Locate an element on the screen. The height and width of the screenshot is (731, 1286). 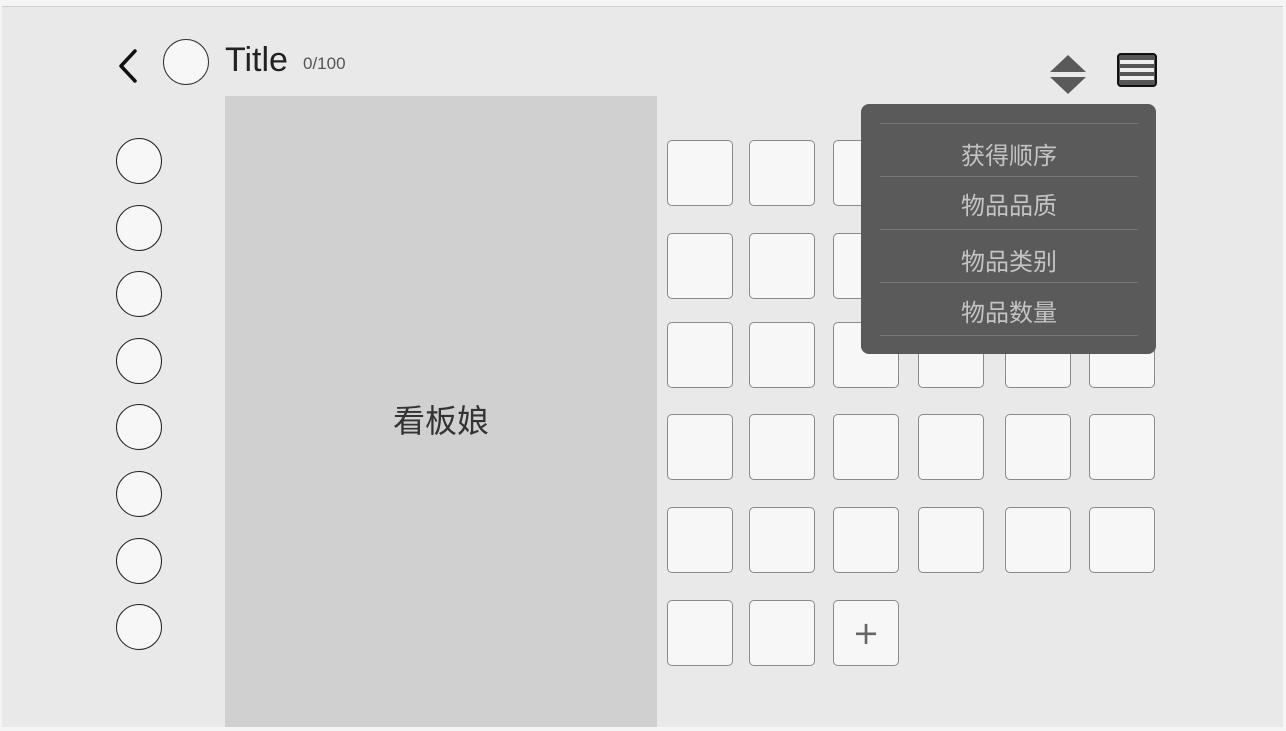
mascot-label: 看板娘 is located at coordinates (440, 421).